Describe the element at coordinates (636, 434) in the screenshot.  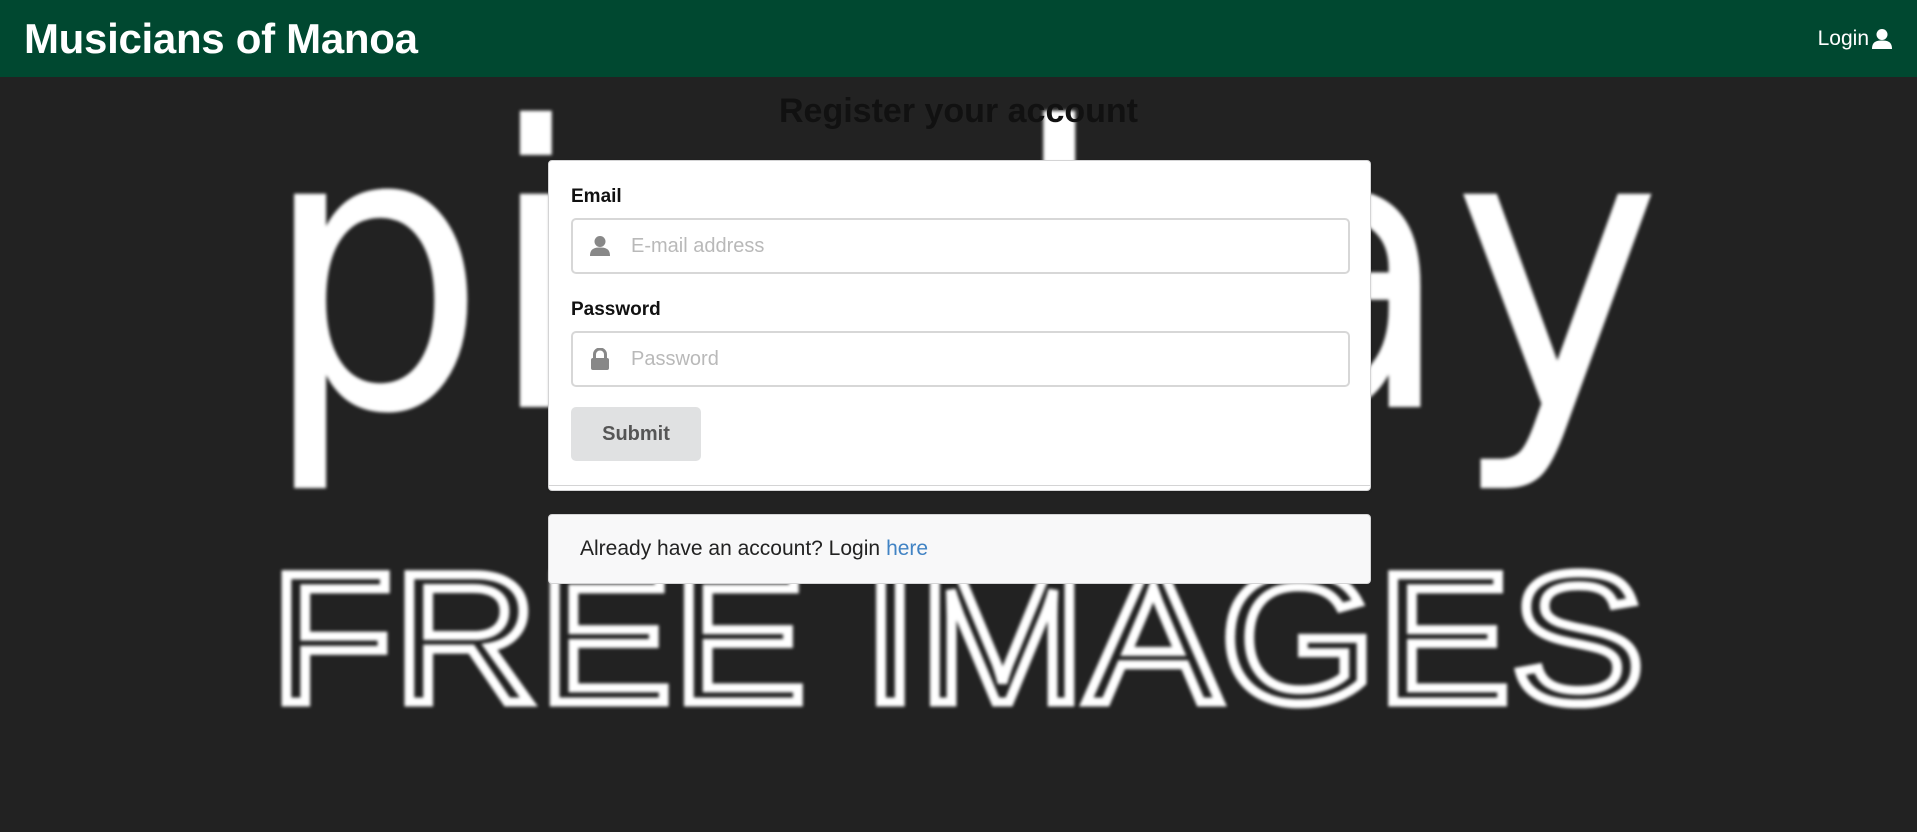
I see `submit-button: Submit` at that location.